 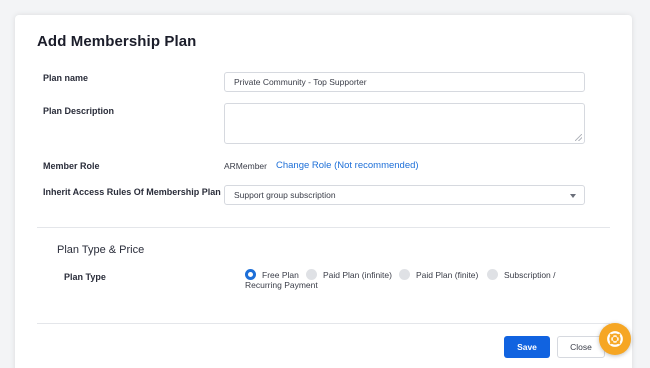 What do you see at coordinates (281, 285) in the screenshot?
I see `subscription-label-continued: Recurring Payment` at bounding box center [281, 285].